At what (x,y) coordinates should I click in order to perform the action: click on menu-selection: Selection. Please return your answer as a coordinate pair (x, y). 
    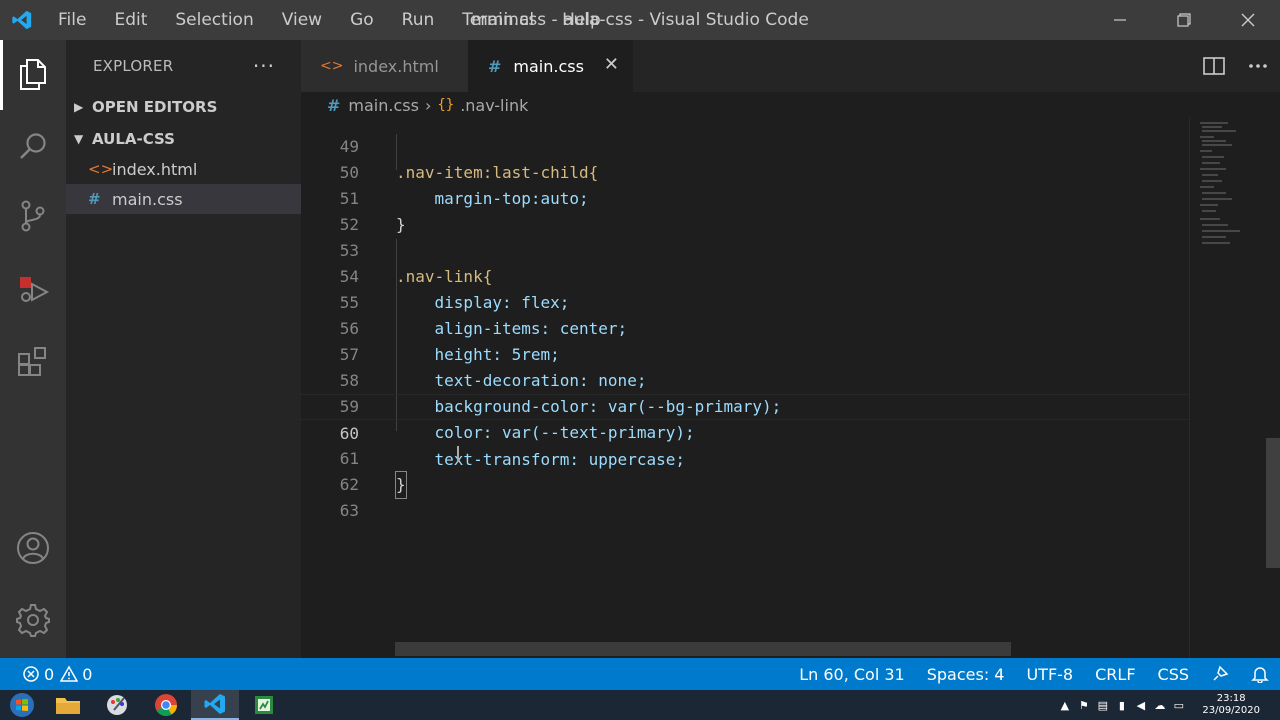
    Looking at the image, I should click on (214, 20).